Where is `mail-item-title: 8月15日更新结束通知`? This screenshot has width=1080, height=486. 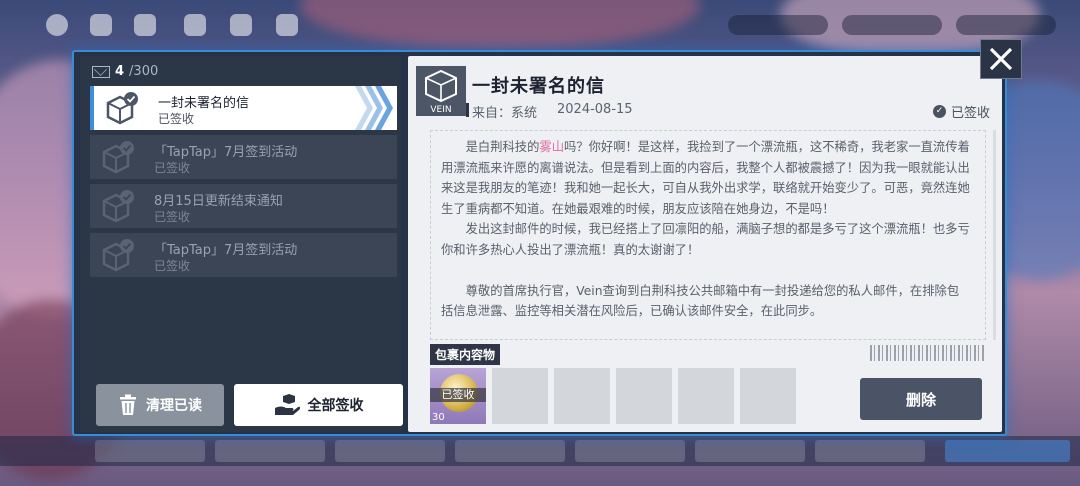
mail-item-title: 8月15日更新结束通知 is located at coordinates (218, 201).